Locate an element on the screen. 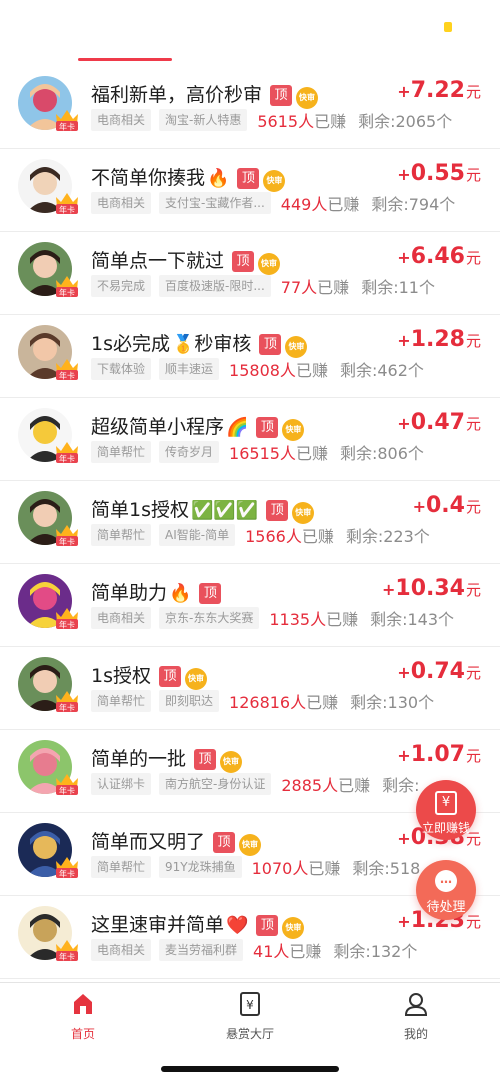 Image resolution: width=500 pixels, height=1082 pixels. earned-count: 1135人 is located at coordinates (298, 619).